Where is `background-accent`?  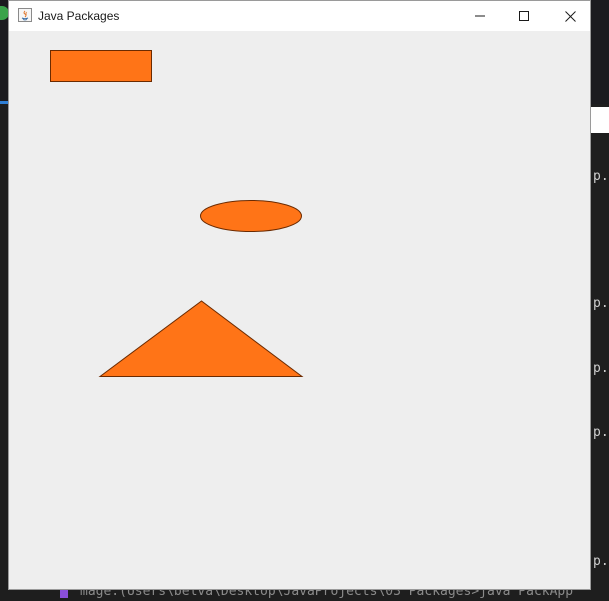
background-accent is located at coordinates (4, 102).